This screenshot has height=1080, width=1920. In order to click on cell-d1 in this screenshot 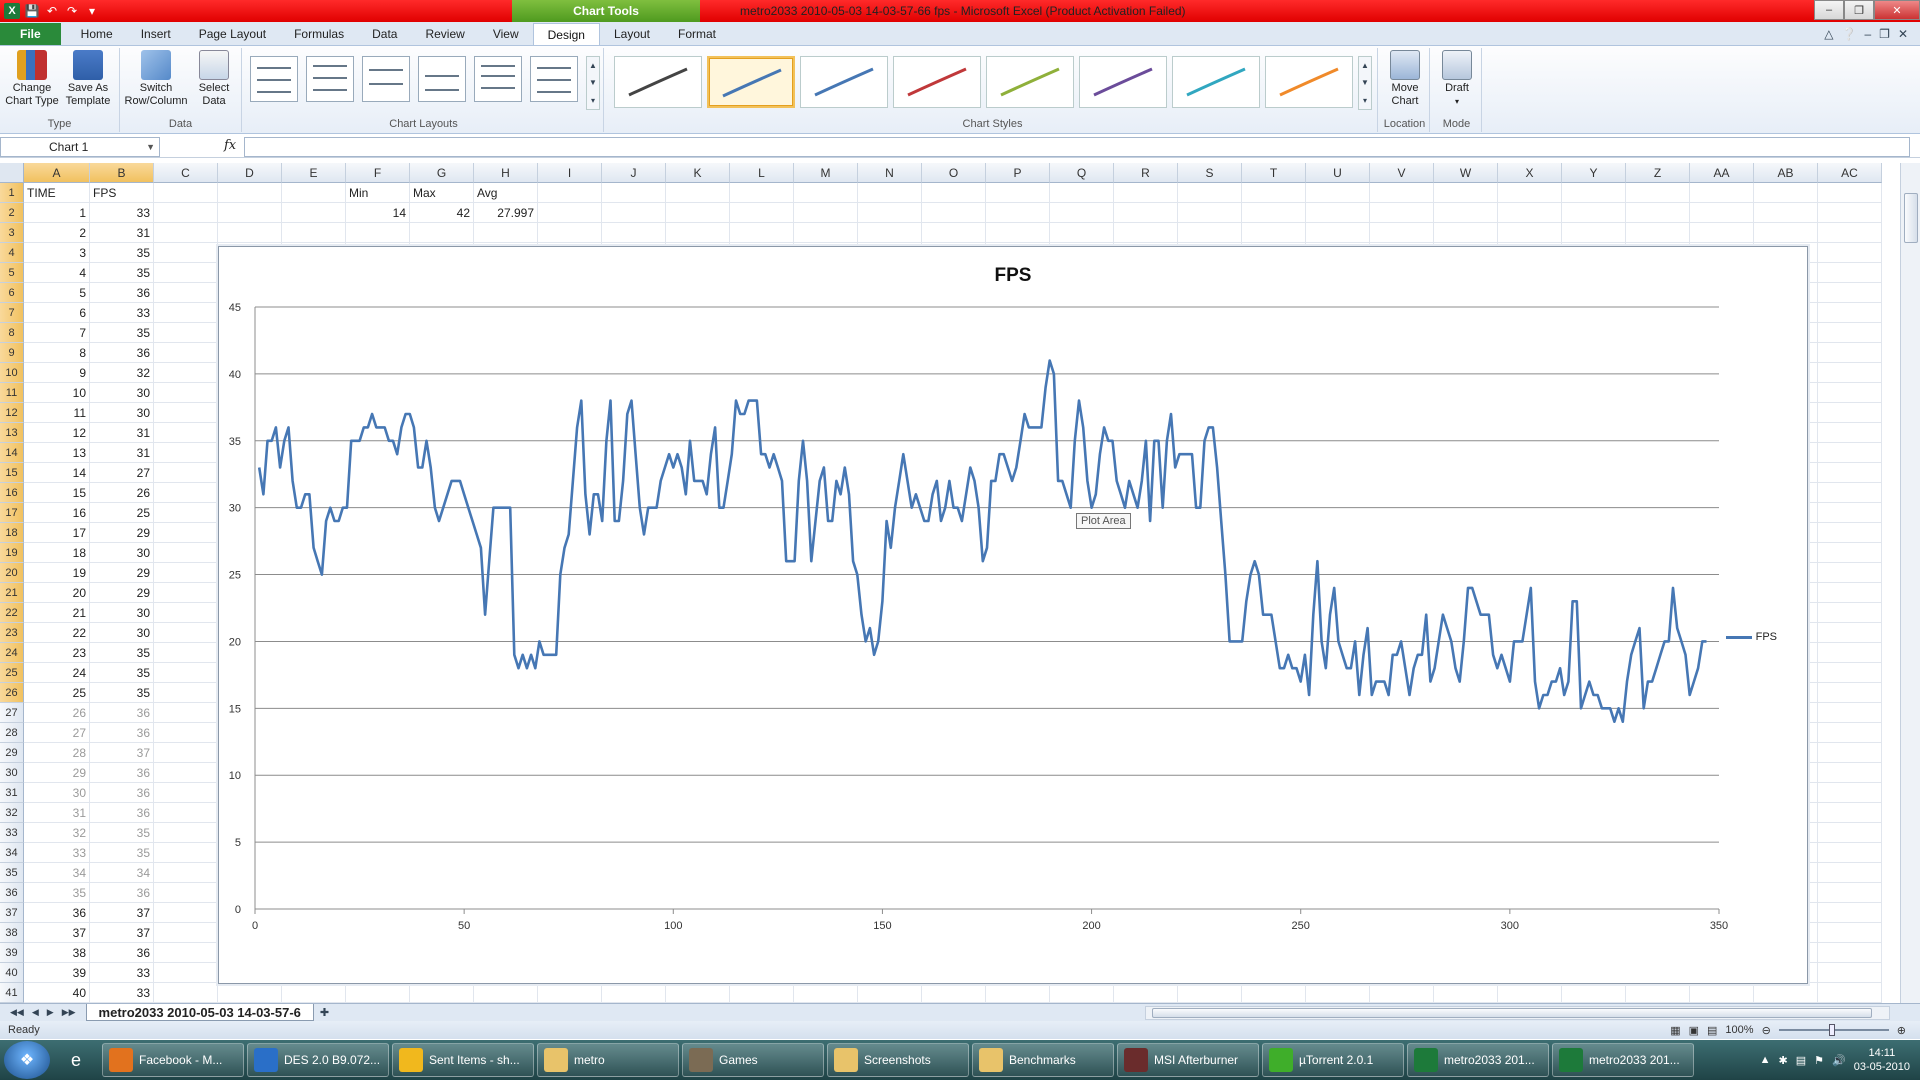, I will do `click(250, 193)`.